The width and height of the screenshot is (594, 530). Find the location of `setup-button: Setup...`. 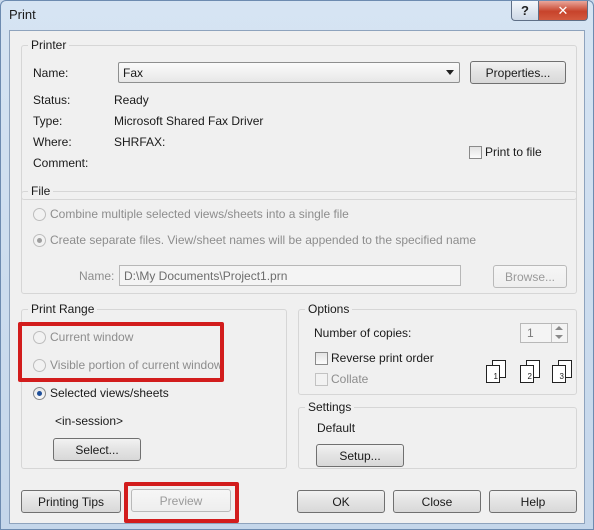

setup-button: Setup... is located at coordinates (360, 455).